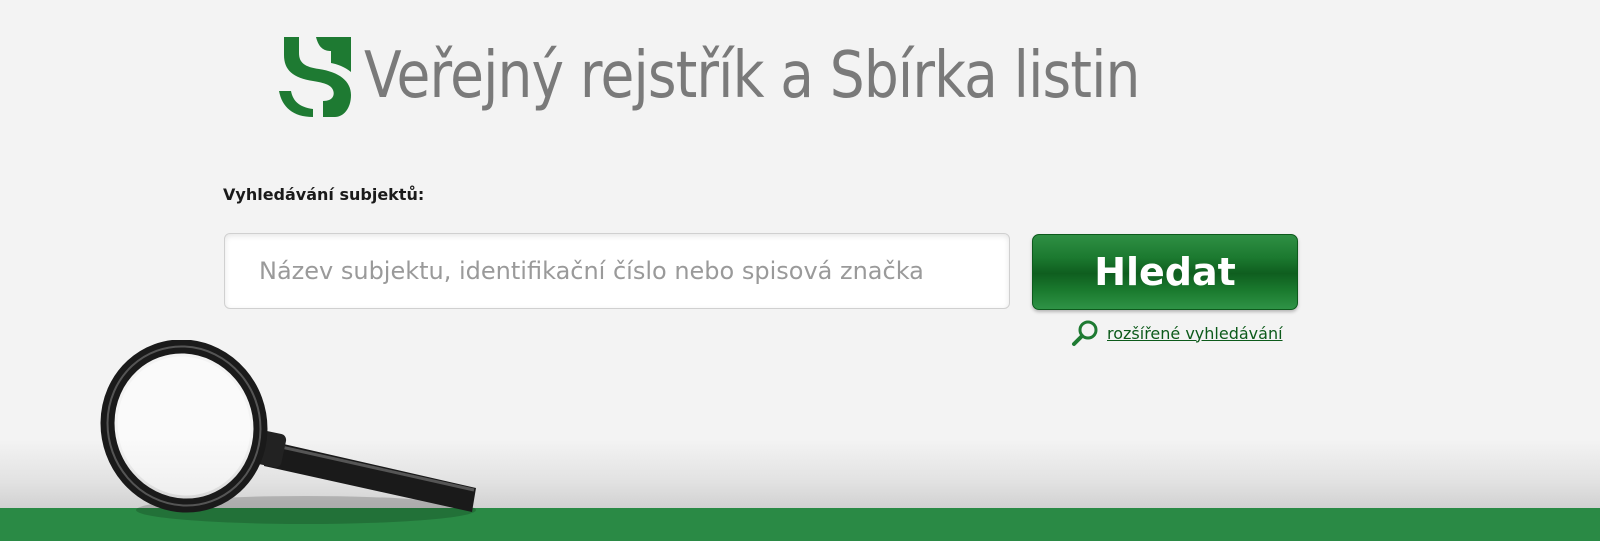 The width and height of the screenshot is (1600, 541). I want to click on search-button: Hledat, so click(1165, 272).